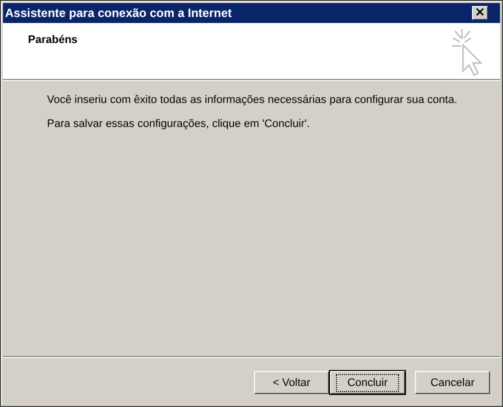 Image resolution: width=503 pixels, height=407 pixels. What do you see at coordinates (480, 13) in the screenshot?
I see `close-button: ×` at bounding box center [480, 13].